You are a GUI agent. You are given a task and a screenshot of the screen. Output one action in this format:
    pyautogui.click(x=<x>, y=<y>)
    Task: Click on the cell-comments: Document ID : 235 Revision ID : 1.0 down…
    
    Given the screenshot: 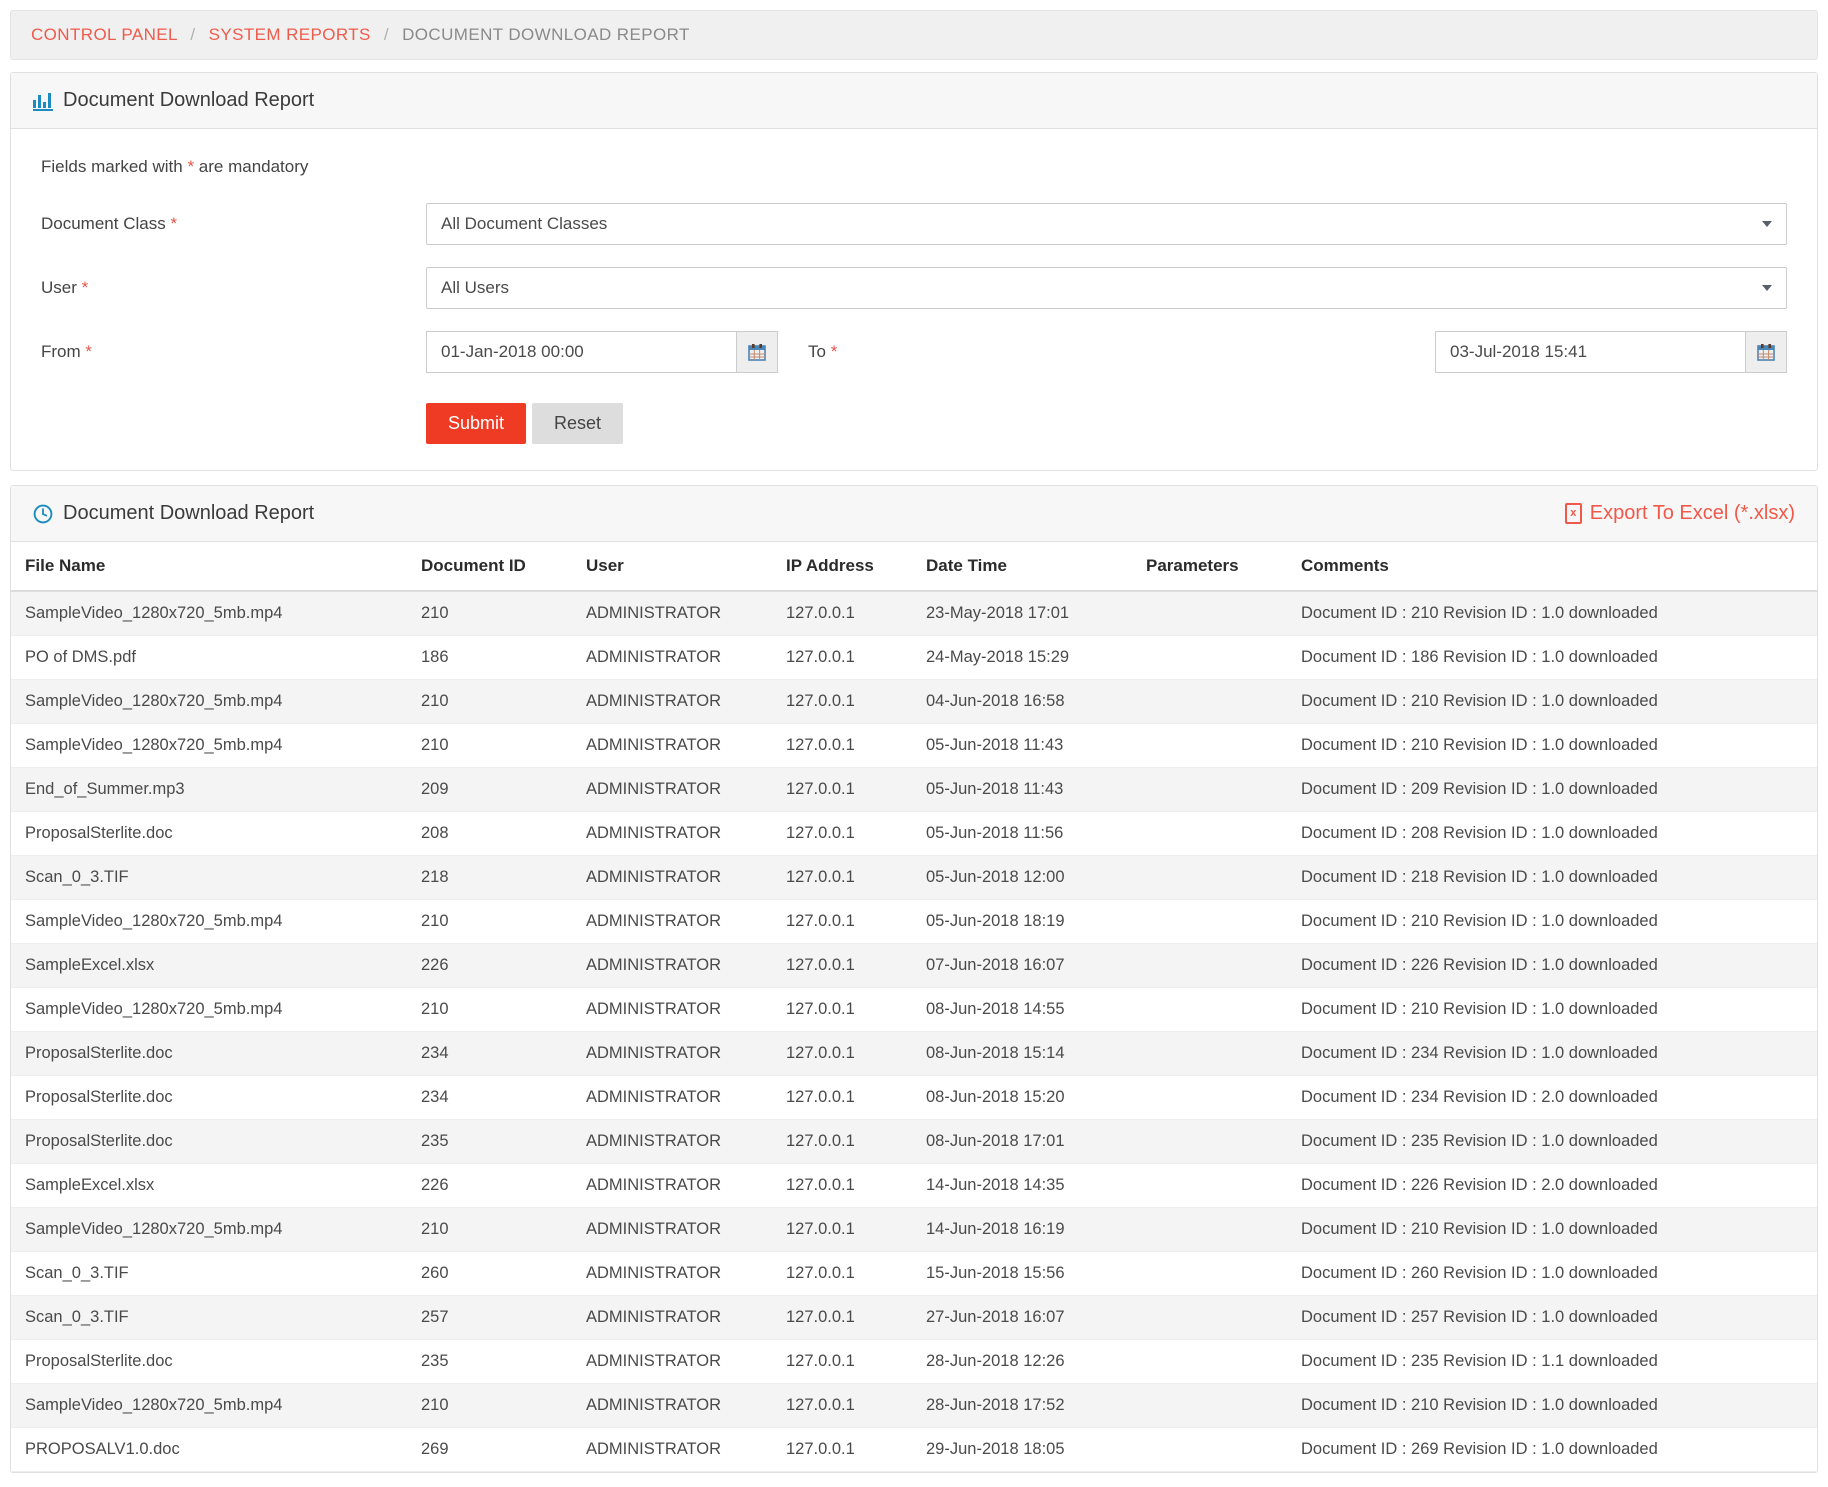 What is the action you would take?
    pyautogui.click(x=1554, y=1141)
    